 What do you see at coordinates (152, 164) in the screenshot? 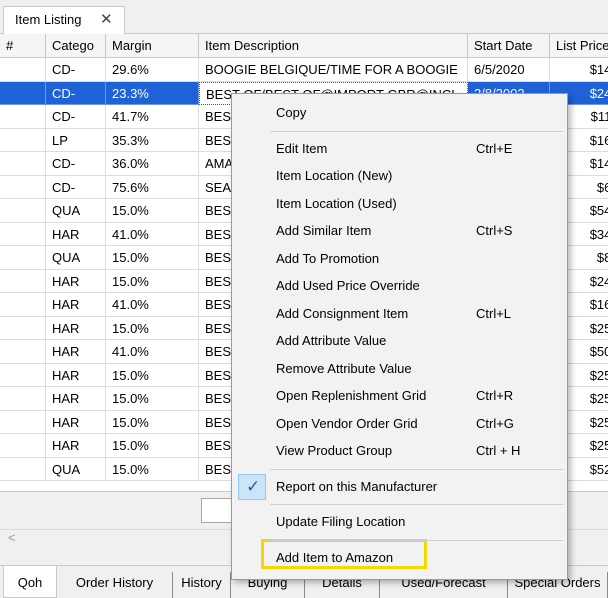
I see `table-cell-margin: 36.0%` at bounding box center [152, 164].